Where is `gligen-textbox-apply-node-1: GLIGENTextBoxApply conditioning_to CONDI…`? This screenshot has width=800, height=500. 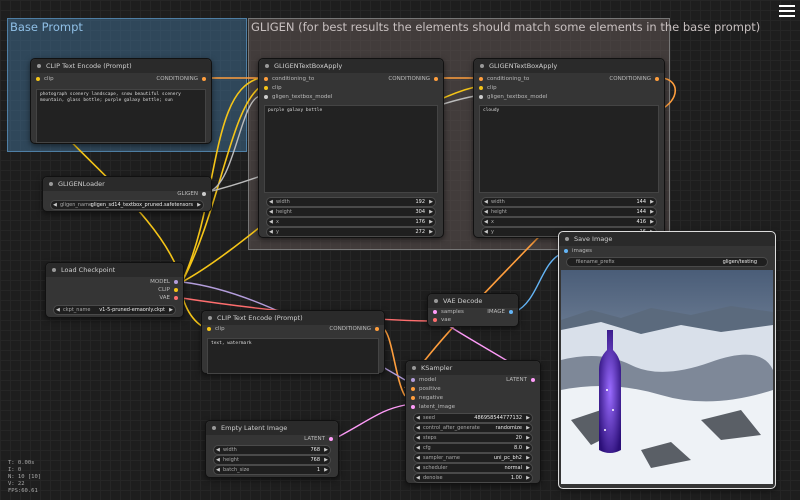 gligen-textbox-apply-node-1: GLIGENTextBoxApply conditioning_to CONDI… is located at coordinates (351, 148).